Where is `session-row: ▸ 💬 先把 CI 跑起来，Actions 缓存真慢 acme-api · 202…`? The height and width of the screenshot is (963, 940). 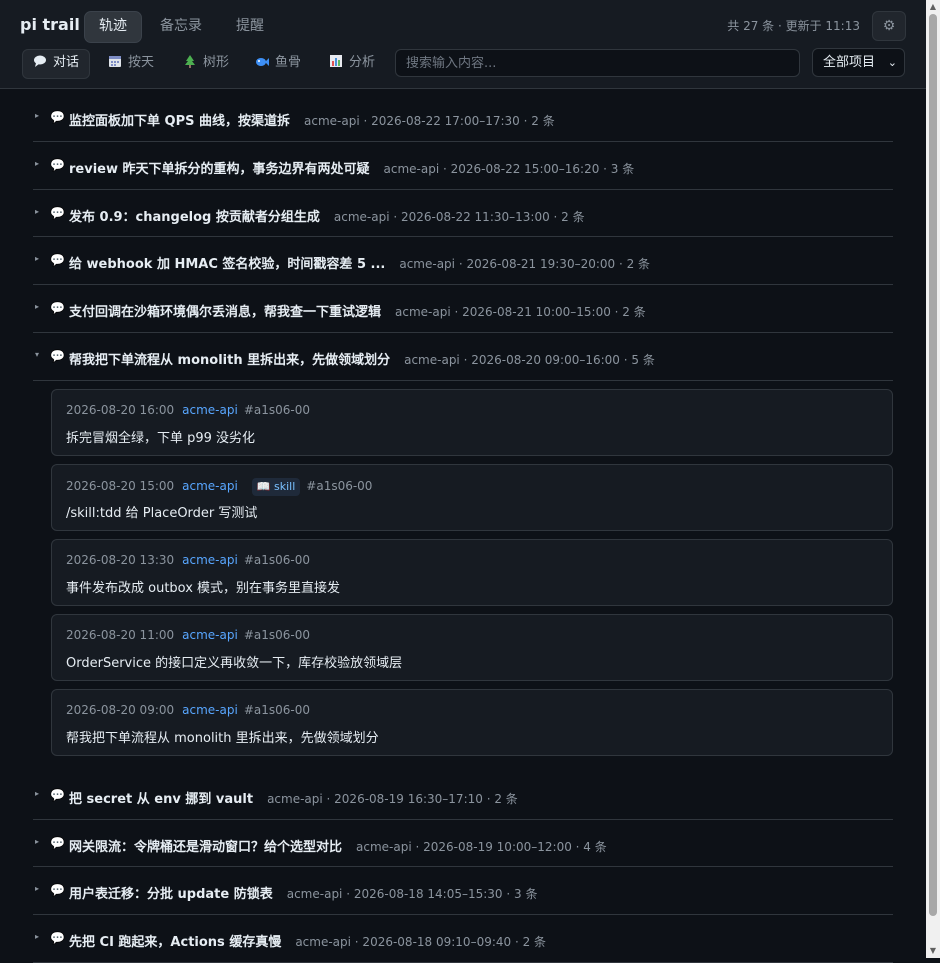 session-row: ▸ 💬 先把 CI 跑起来，Actions 缓存真慢 acme-api · 202… is located at coordinates (463, 939).